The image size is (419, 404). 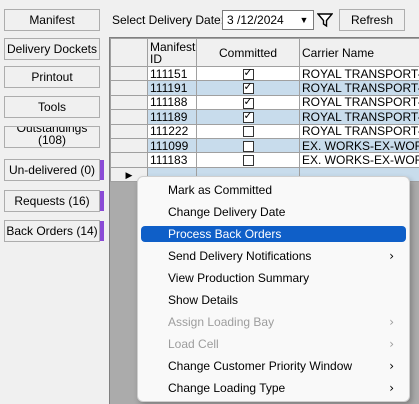 What do you see at coordinates (168, 20) in the screenshot?
I see `delivery-date-label: Select Delivery Date:` at bounding box center [168, 20].